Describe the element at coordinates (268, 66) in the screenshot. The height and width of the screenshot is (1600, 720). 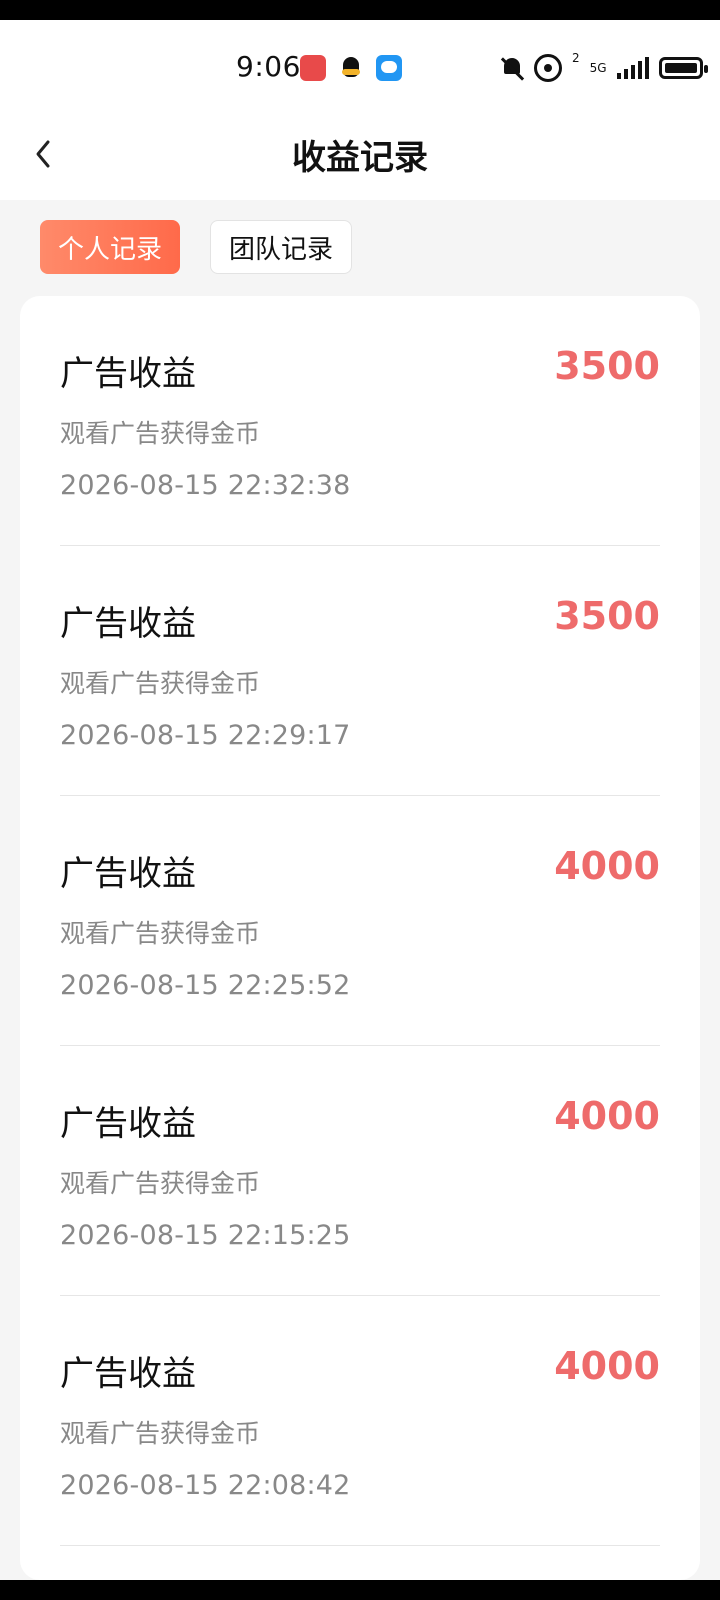
I see `status-time: 9:06` at that location.